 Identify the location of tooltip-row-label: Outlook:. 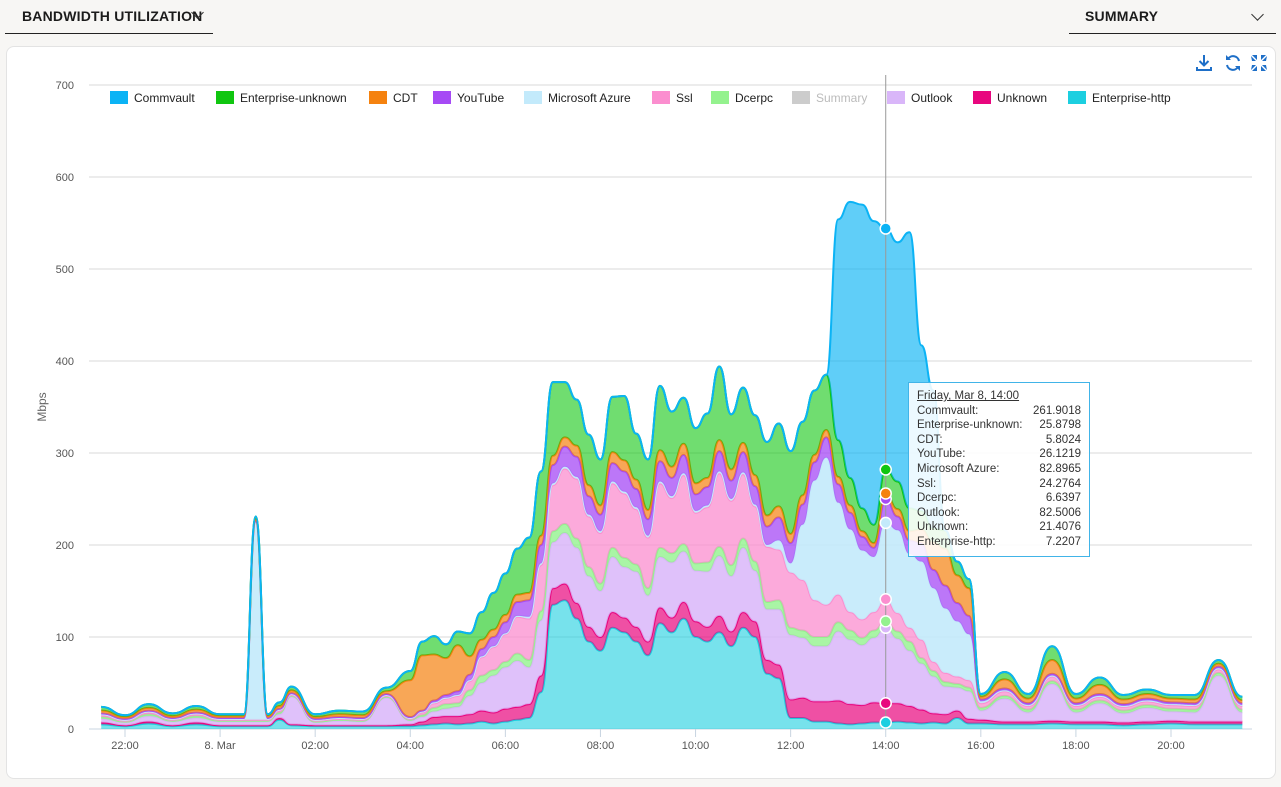
(938, 512).